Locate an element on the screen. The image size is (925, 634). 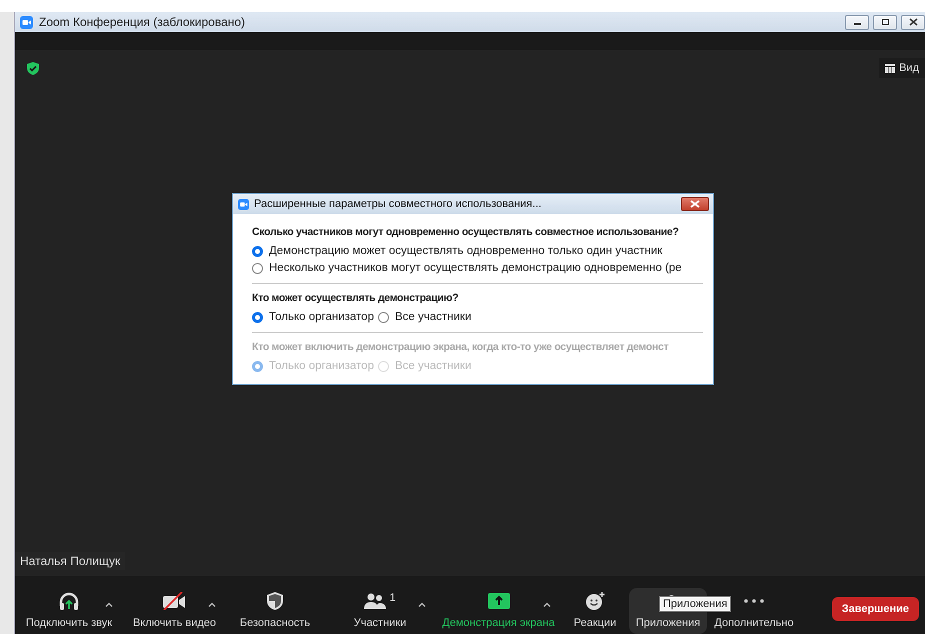
section-heading: Сколько участников могут одновременно осуществлять совместное использование? is located at coordinates (466, 232).